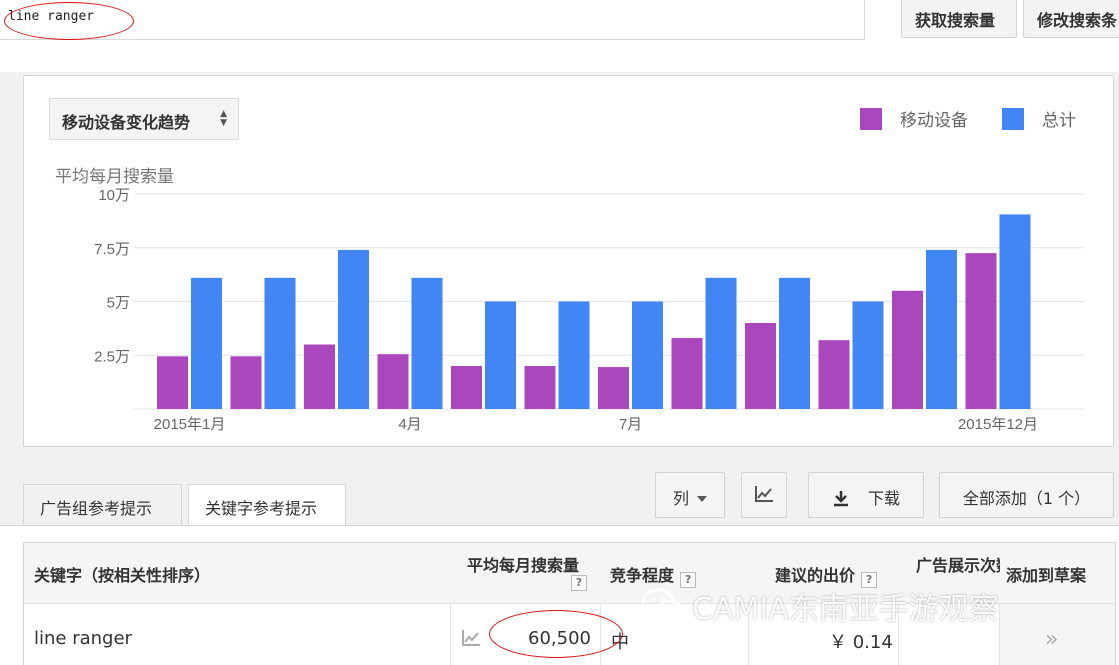 The height and width of the screenshot is (665, 1119). Describe the element at coordinates (556, 634) in the screenshot. I see `volume-highlight-annotation` at that location.